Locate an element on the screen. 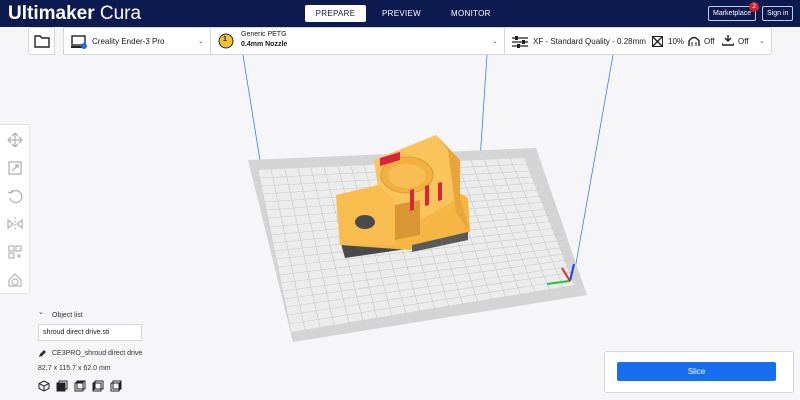 The image size is (800, 400). support-value: Off is located at coordinates (709, 41).